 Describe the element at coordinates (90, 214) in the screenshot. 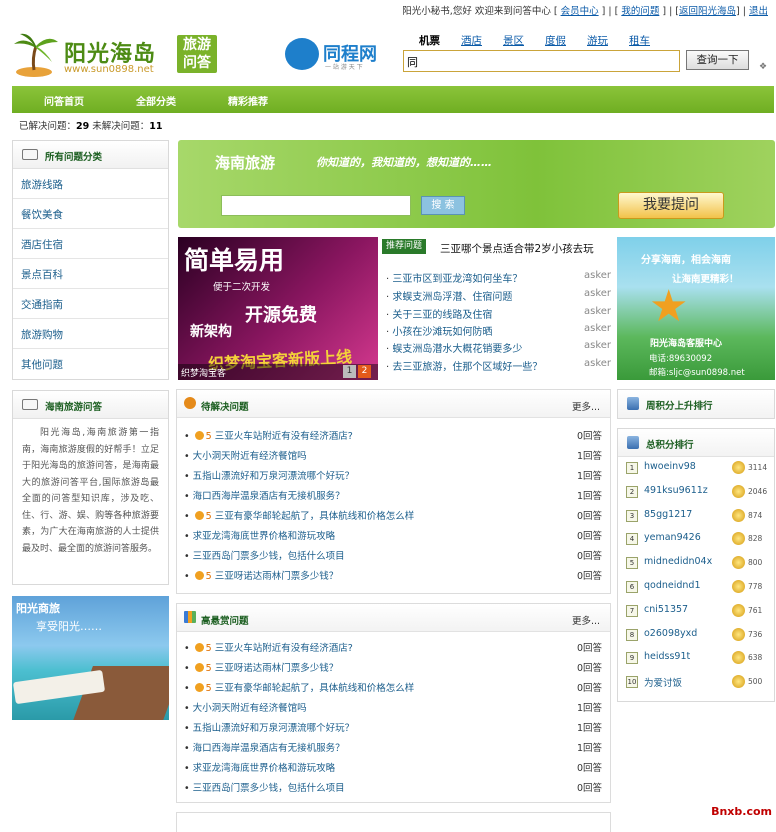

I see `category-item: 餐饮美食` at that location.